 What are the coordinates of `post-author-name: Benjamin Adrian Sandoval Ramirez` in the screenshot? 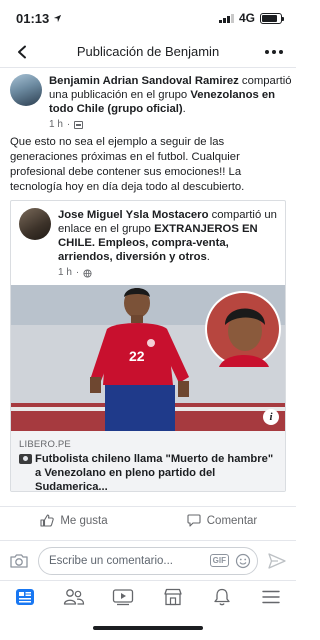 It's located at (144, 81).